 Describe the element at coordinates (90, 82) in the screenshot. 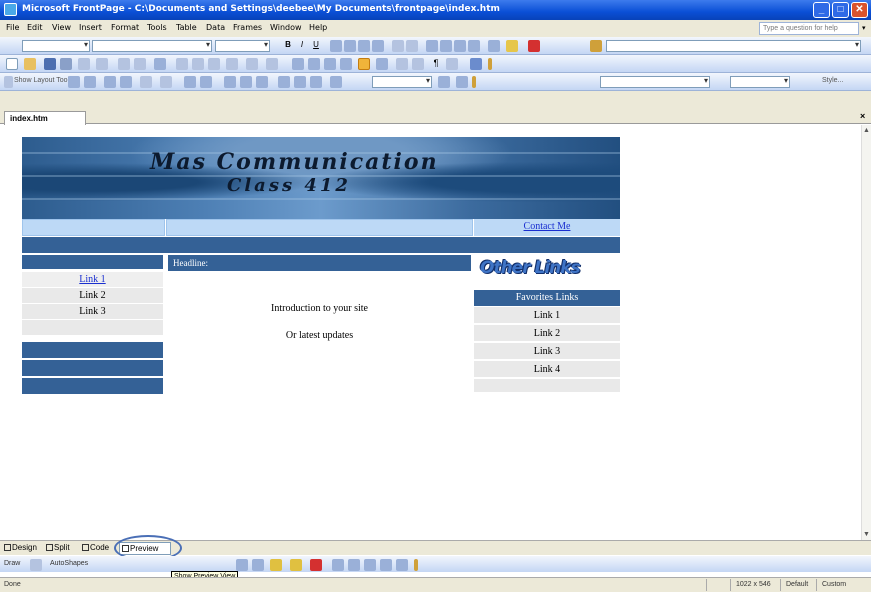

I see `layout-cell-icon` at that location.